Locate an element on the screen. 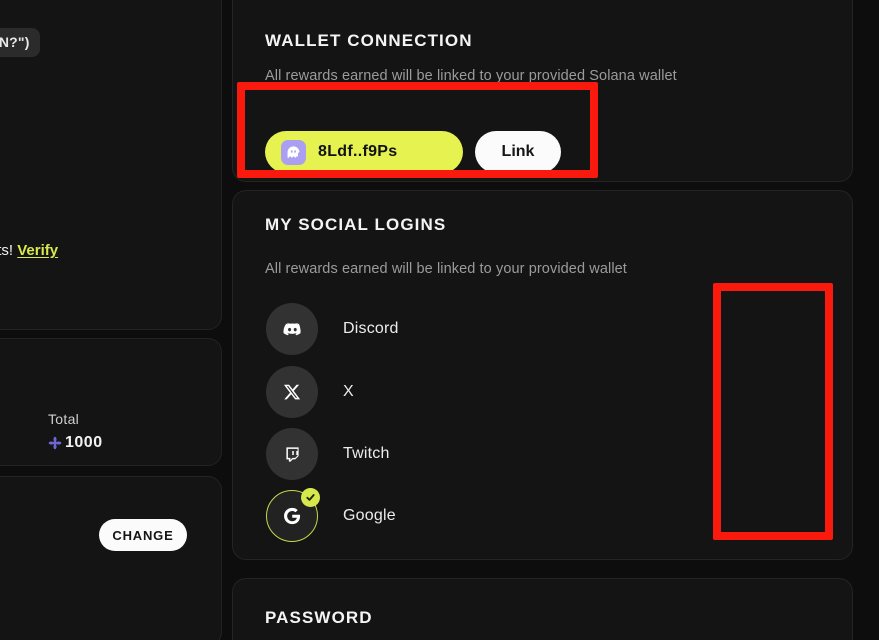 The width and height of the screenshot is (879, 640). points-message: ob points! Verify is located at coordinates (29, 250).